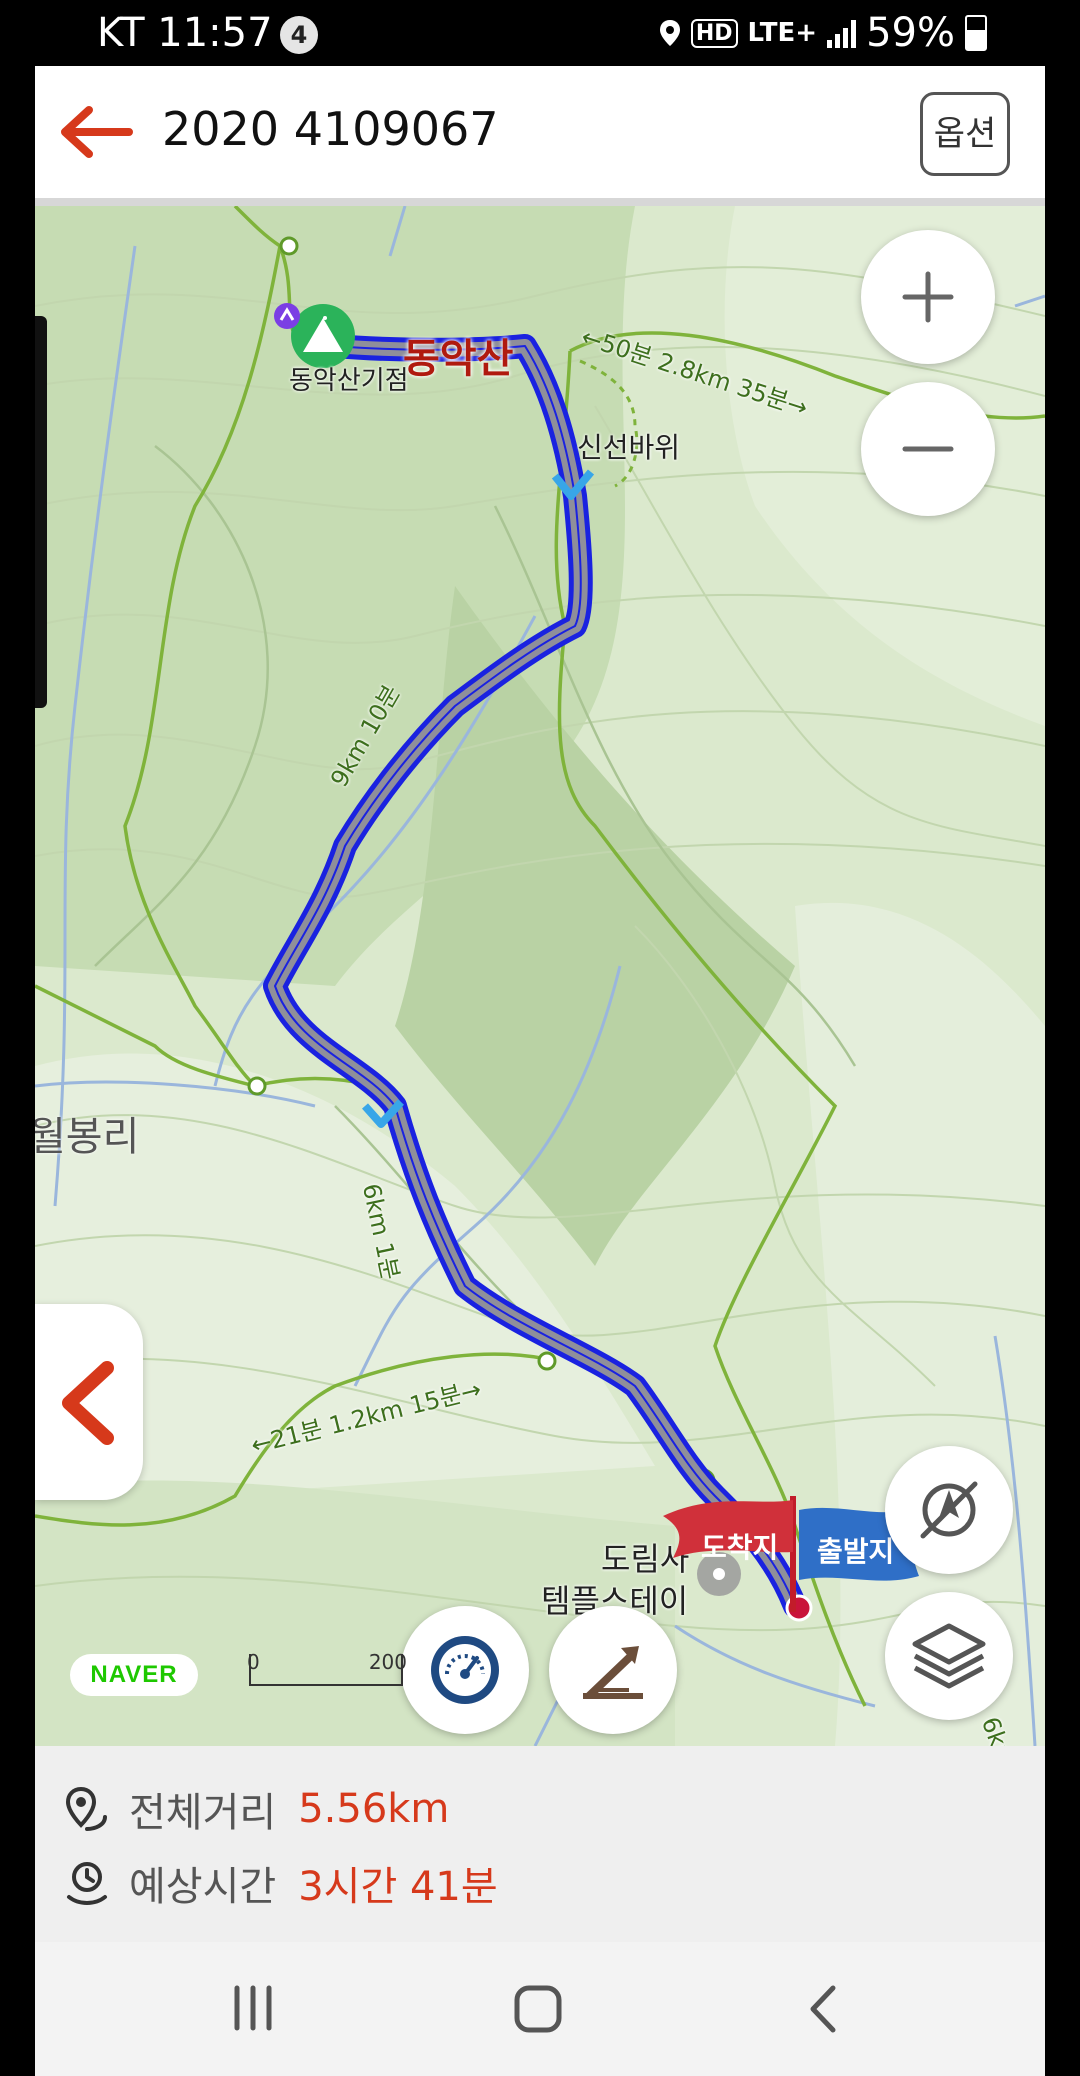 Image resolution: width=1080 pixels, height=2076 pixels. I want to click on system-nav-bar, so click(540, 2009).